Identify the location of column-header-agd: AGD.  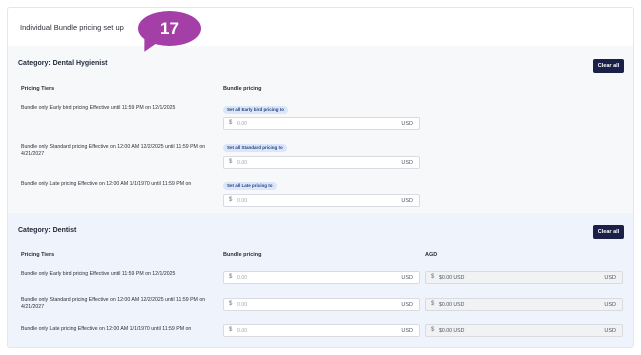
(431, 255).